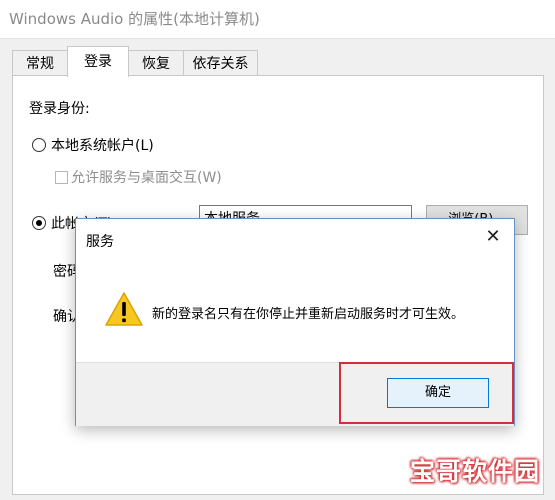 Image resolution: width=555 pixels, height=500 pixels. Describe the element at coordinates (100, 242) in the screenshot. I see `dialog-title: 服务` at that location.